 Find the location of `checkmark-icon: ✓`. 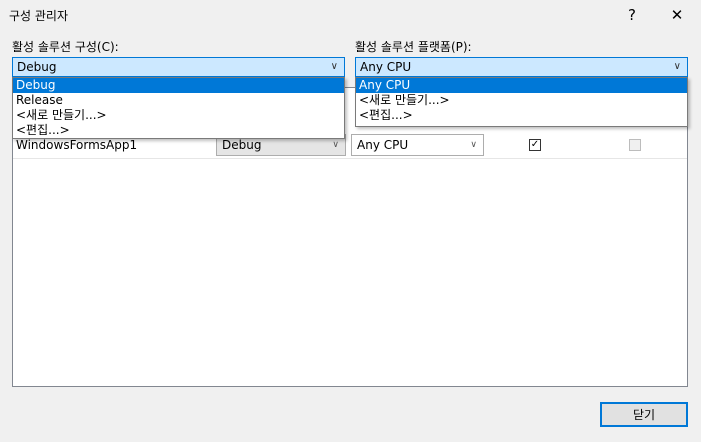

checkmark-icon: ✓ is located at coordinates (535, 144).